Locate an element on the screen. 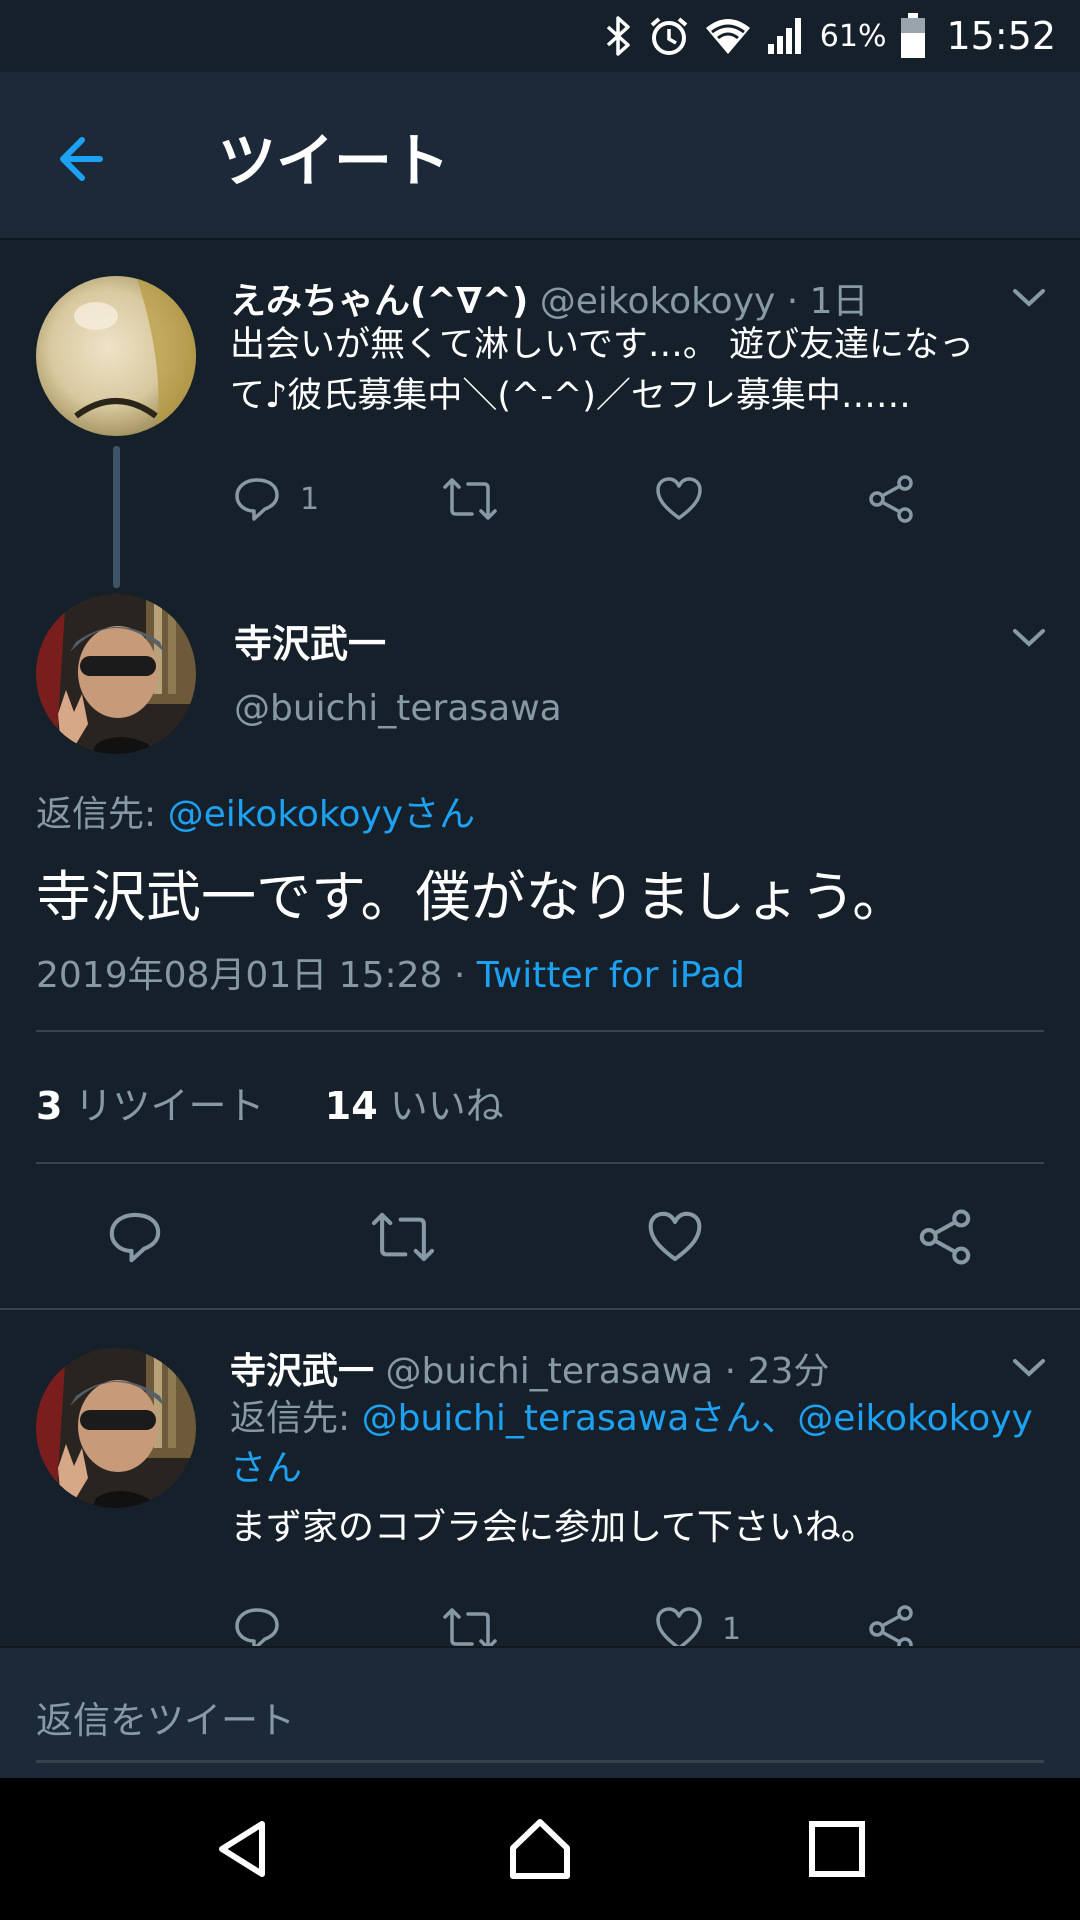 The height and width of the screenshot is (1920, 1080). nav-home-button is located at coordinates (540, 1849).